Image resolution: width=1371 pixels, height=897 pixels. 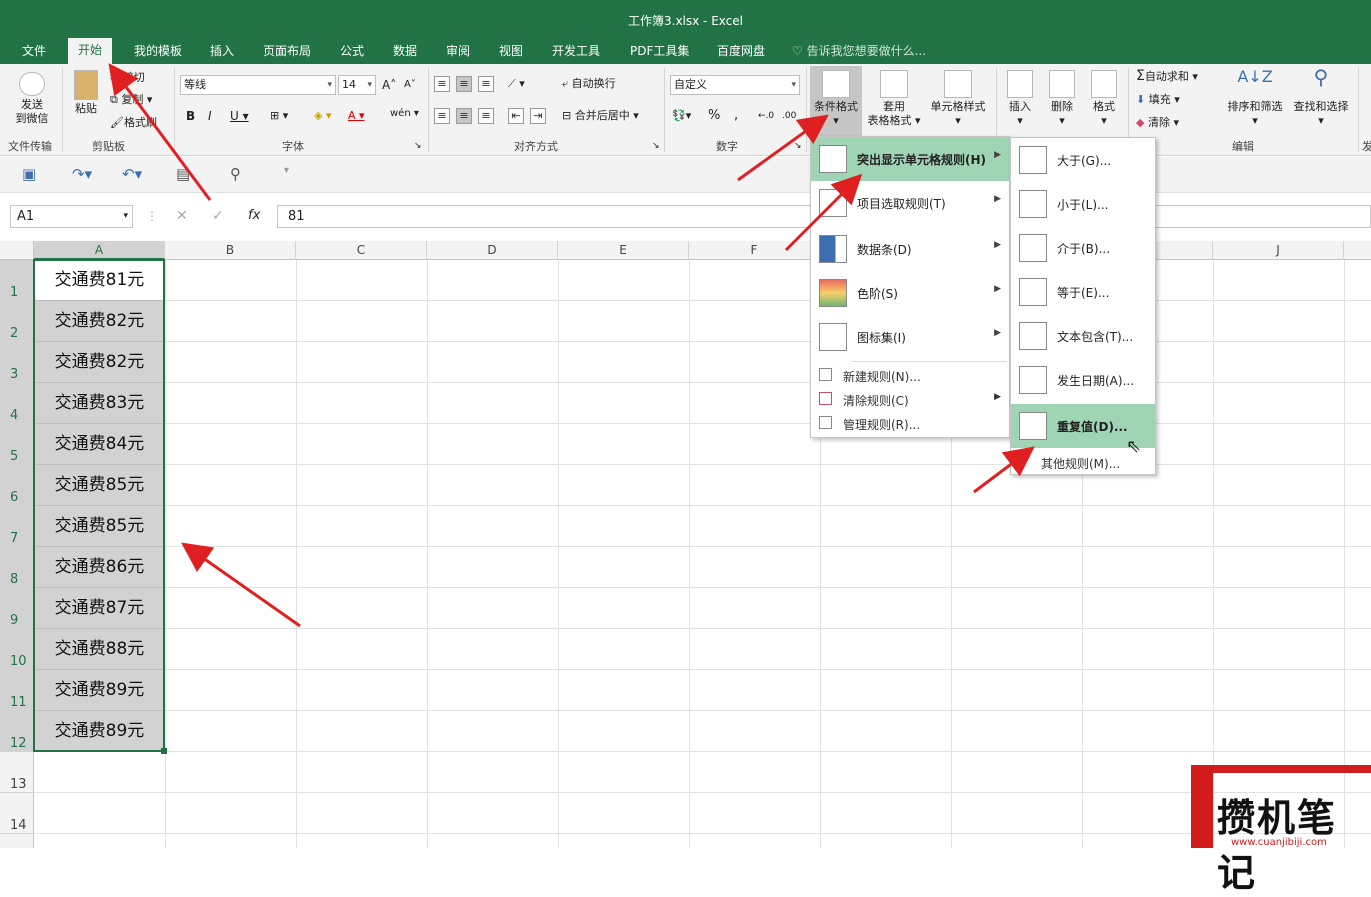 What do you see at coordinates (1279, 842) in the screenshot?
I see `watermark-url: www.cuanjibiji.com` at bounding box center [1279, 842].